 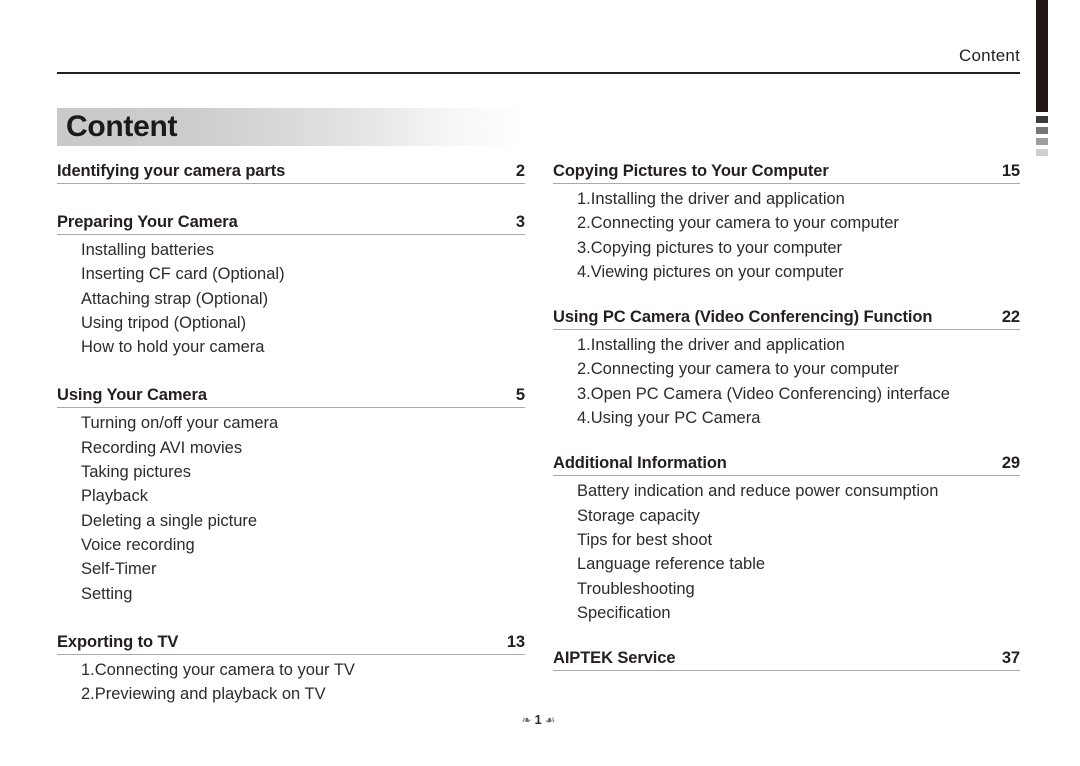 I want to click on toc-entry-heading: AIPTEK Service 37, so click(x=786, y=659).